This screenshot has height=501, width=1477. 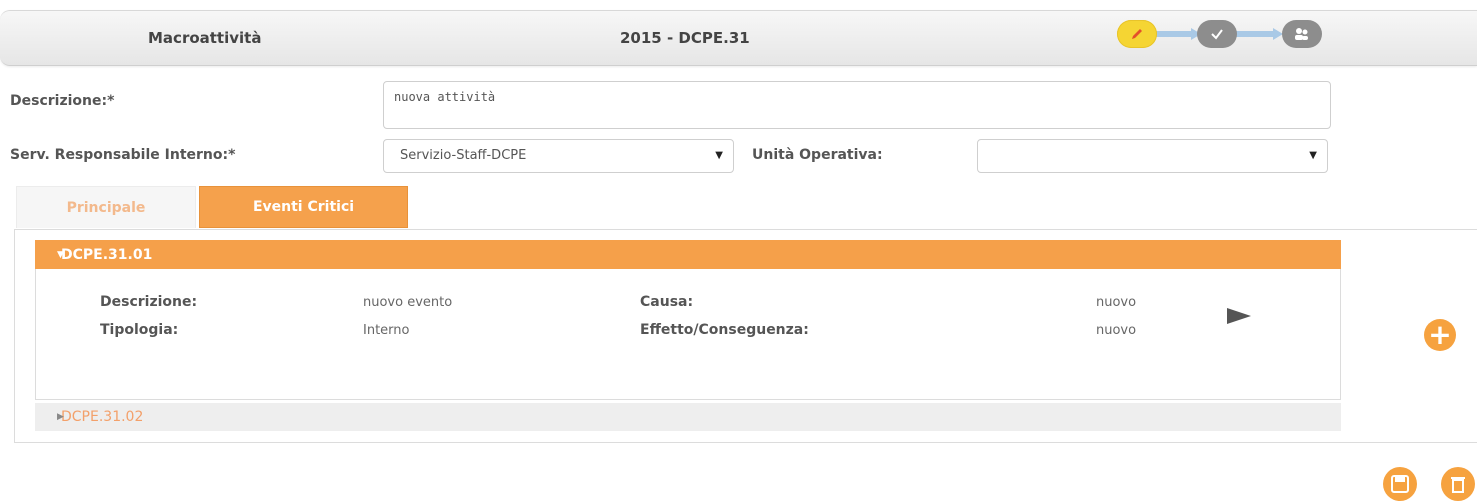 I want to click on record-header: Macroattività 2015 - DCPE.31, so click(x=738, y=38).